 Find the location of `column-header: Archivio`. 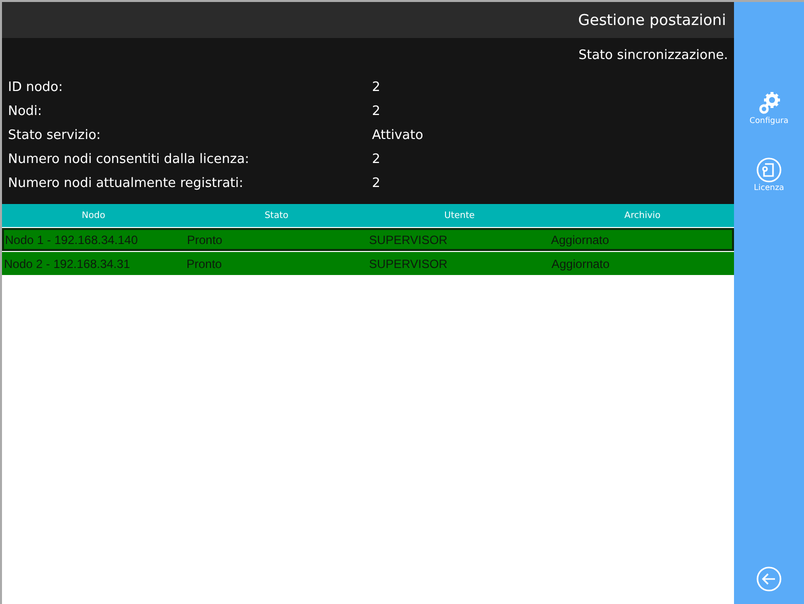

column-header: Archivio is located at coordinates (642, 215).